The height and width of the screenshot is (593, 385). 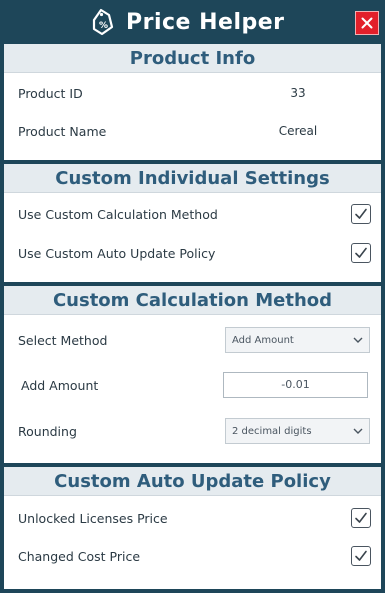 I want to click on product-id-value: 33, so click(x=298, y=93).